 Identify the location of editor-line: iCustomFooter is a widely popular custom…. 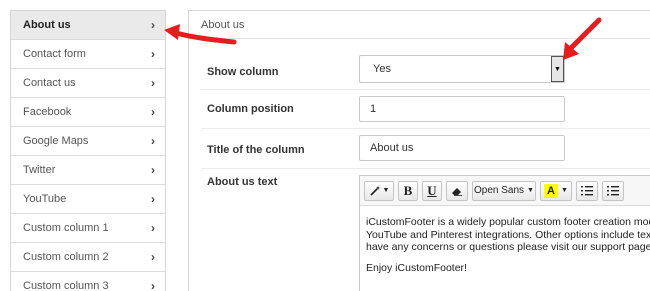
(508, 222).